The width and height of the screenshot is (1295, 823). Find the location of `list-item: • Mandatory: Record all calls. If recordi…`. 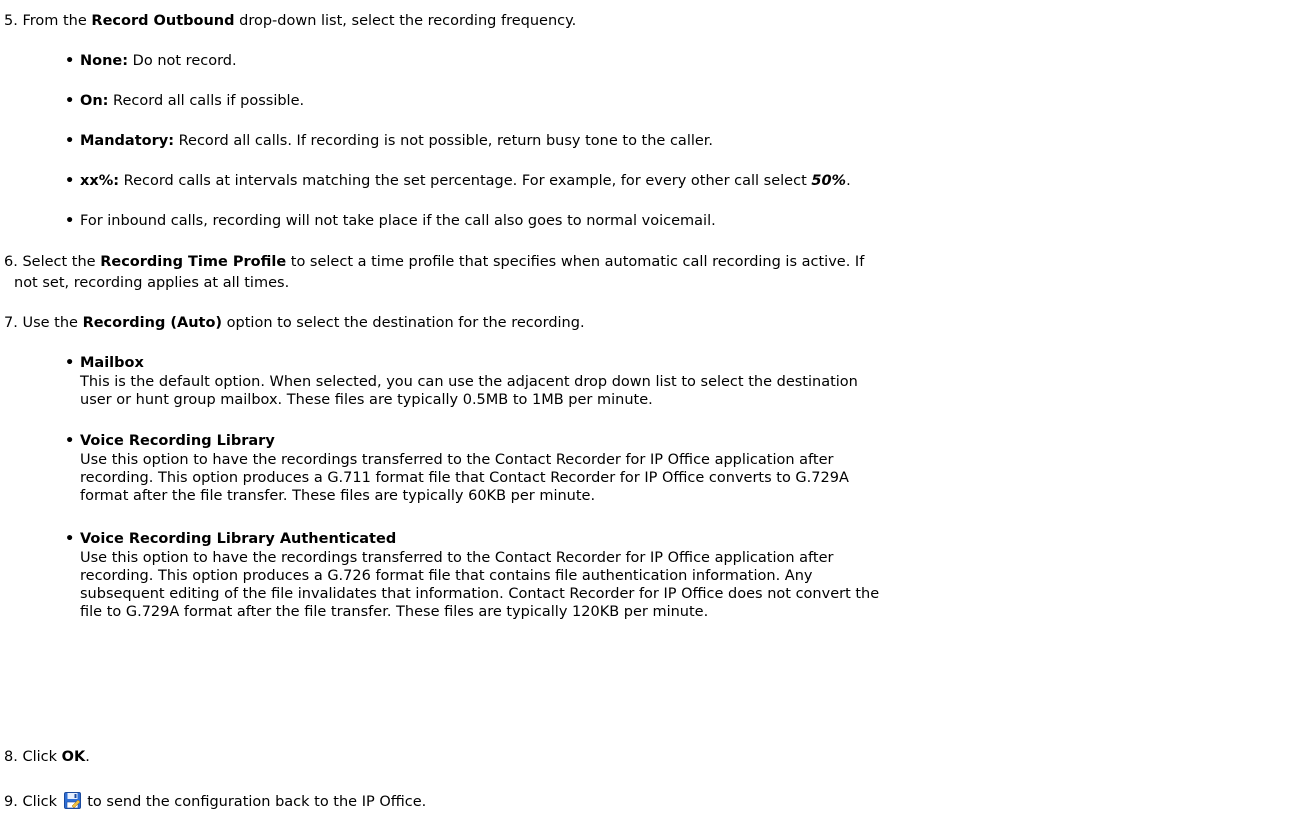

list-item: • Mandatory: Record all calls. If recordi… is located at coordinates (389, 141).